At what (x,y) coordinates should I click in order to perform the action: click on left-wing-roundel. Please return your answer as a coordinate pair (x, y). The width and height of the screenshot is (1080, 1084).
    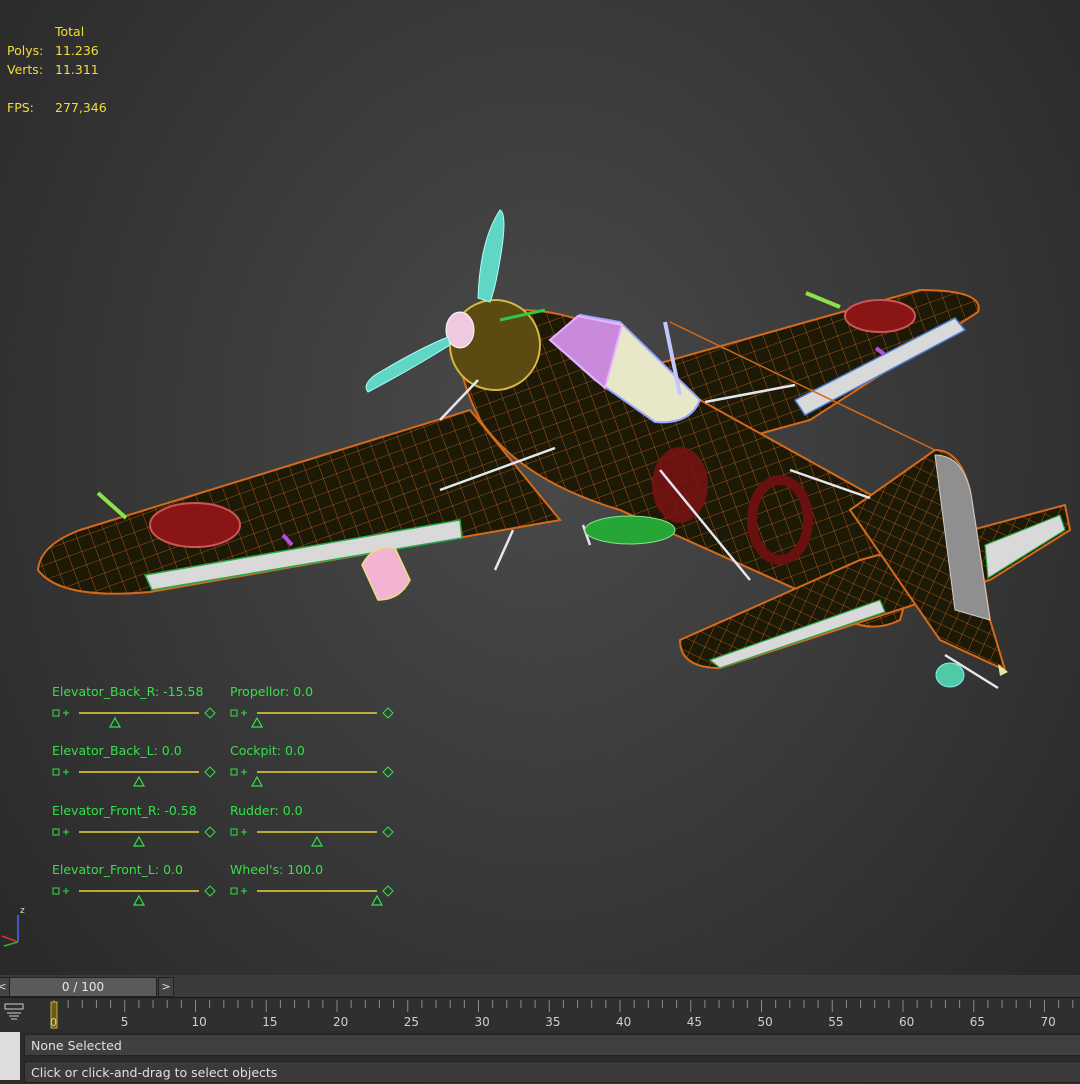
    Looking at the image, I should click on (195, 525).